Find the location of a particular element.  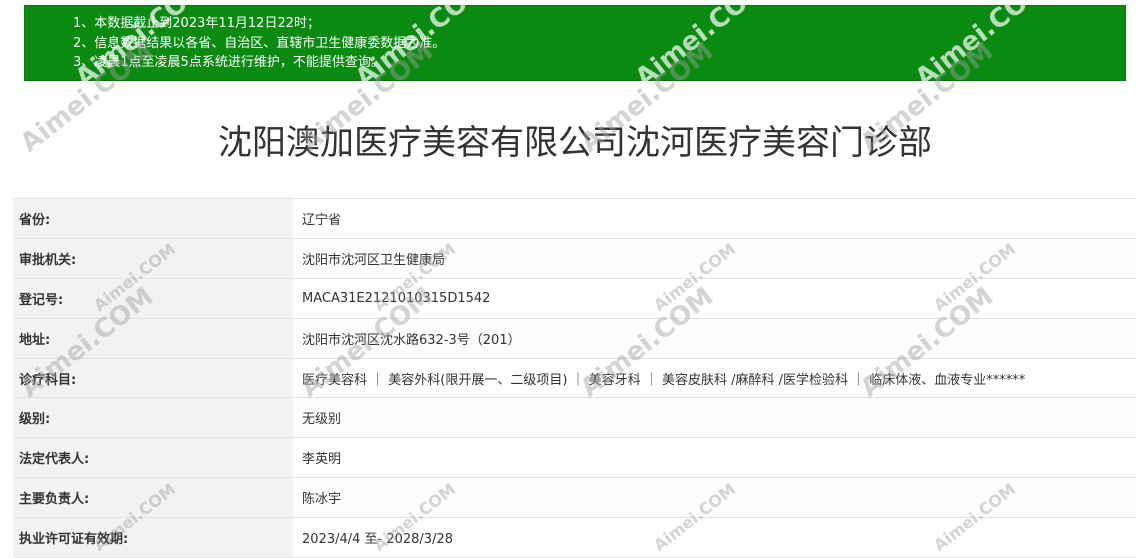

table-row-registration-number: 登记号: MACA31E2121010315D1542 is located at coordinates (574, 298).